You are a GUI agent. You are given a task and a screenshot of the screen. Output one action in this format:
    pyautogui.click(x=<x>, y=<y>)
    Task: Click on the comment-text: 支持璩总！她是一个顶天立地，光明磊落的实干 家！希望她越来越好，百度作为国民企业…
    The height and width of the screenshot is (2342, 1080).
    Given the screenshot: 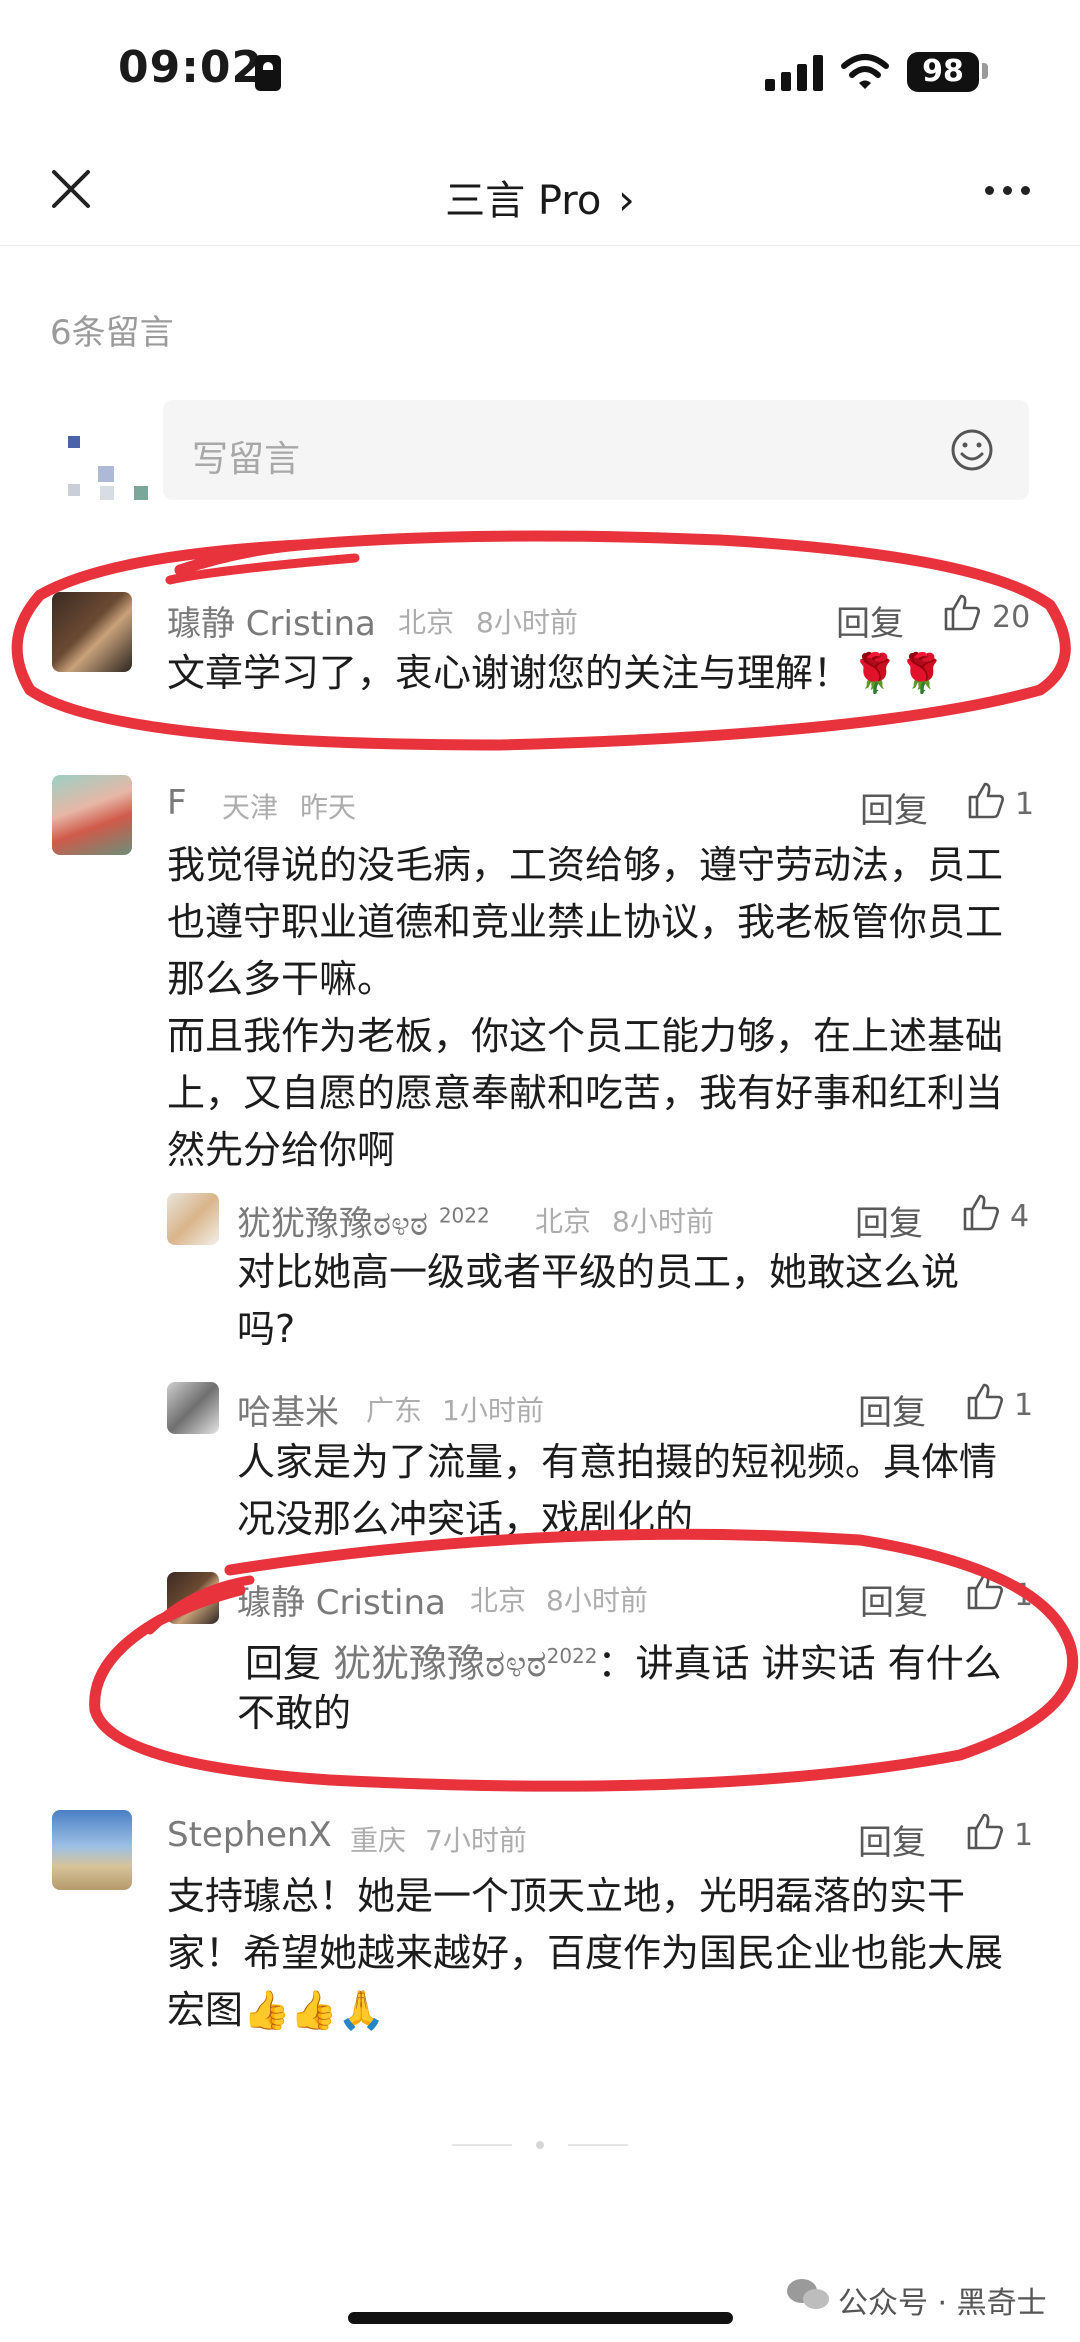 What is the action you would take?
    pyautogui.click(x=585, y=1953)
    